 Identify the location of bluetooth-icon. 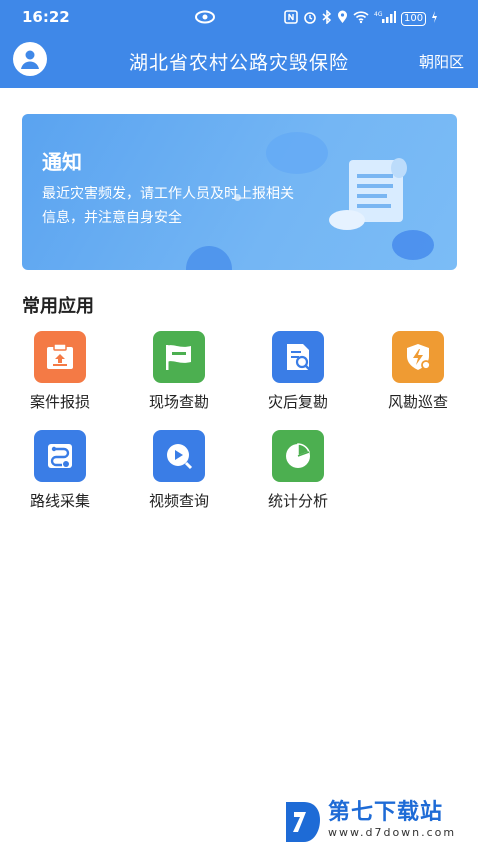
(327, 18).